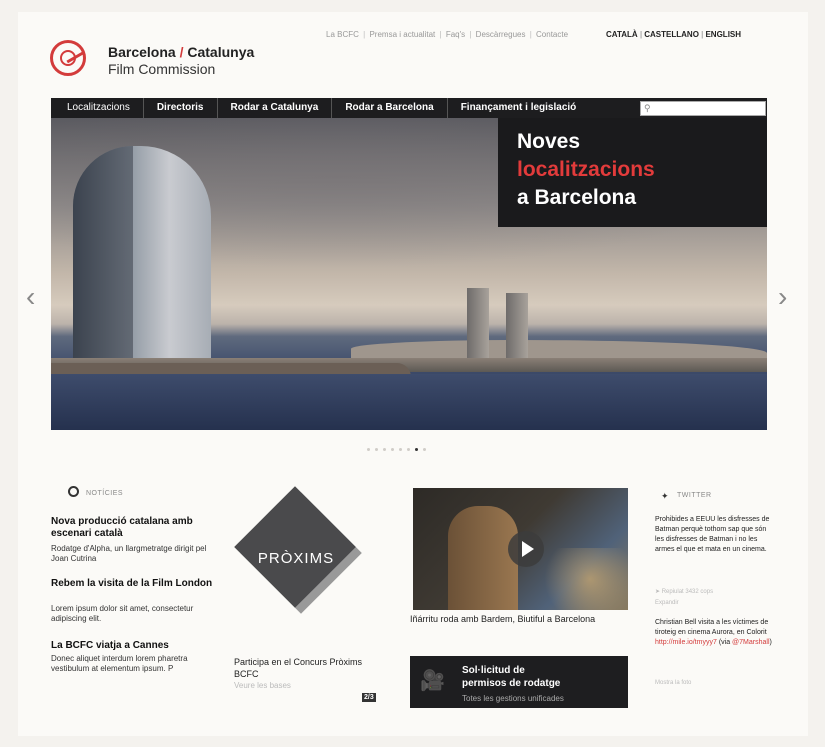 The image size is (825, 747). What do you see at coordinates (694, 495) in the screenshot?
I see `twitter-heading: TWITTER` at bounding box center [694, 495].